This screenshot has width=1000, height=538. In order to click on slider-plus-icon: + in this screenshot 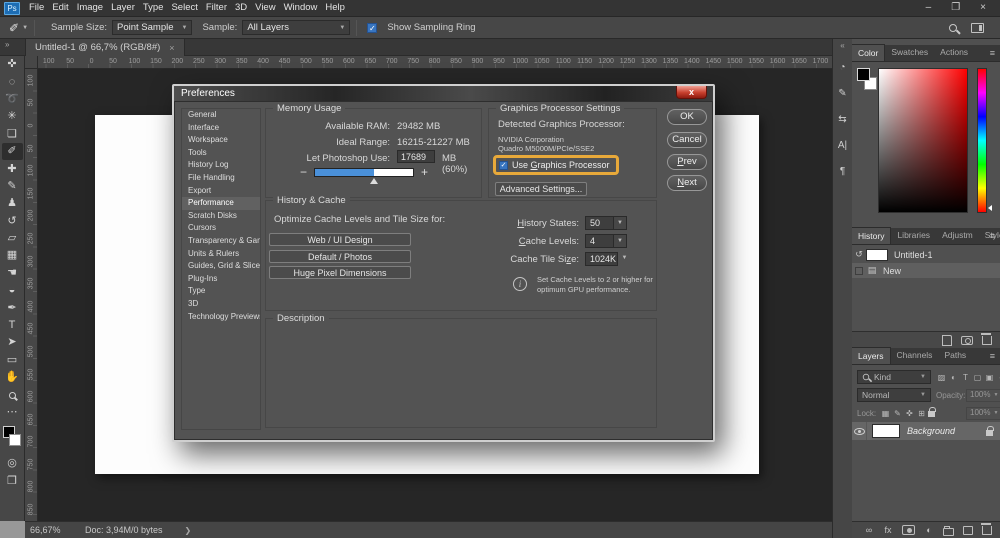, I will do `click(424, 172)`.